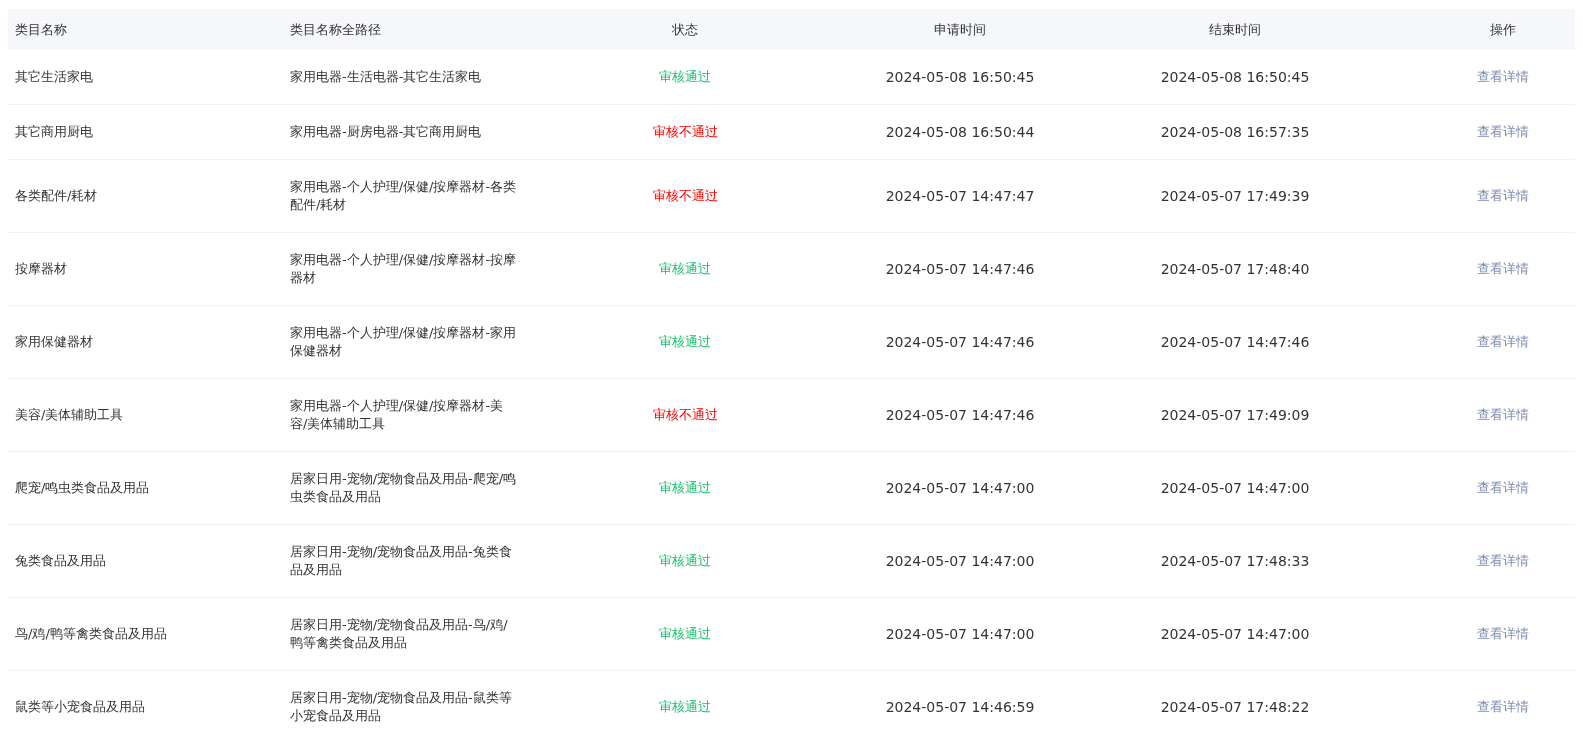 This screenshot has height=738, width=1583. What do you see at coordinates (403, 195) in the screenshot?
I see `table-cell: 家用电器-个人护理/保健/按摩器材-各类配件/耗材` at bounding box center [403, 195].